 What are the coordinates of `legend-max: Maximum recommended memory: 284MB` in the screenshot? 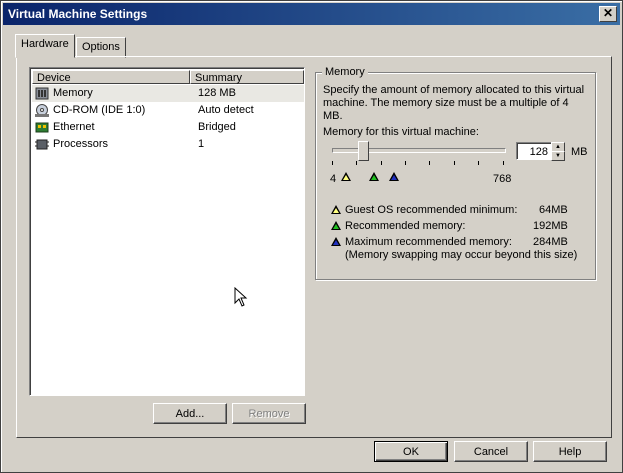 It's located at (451, 242).